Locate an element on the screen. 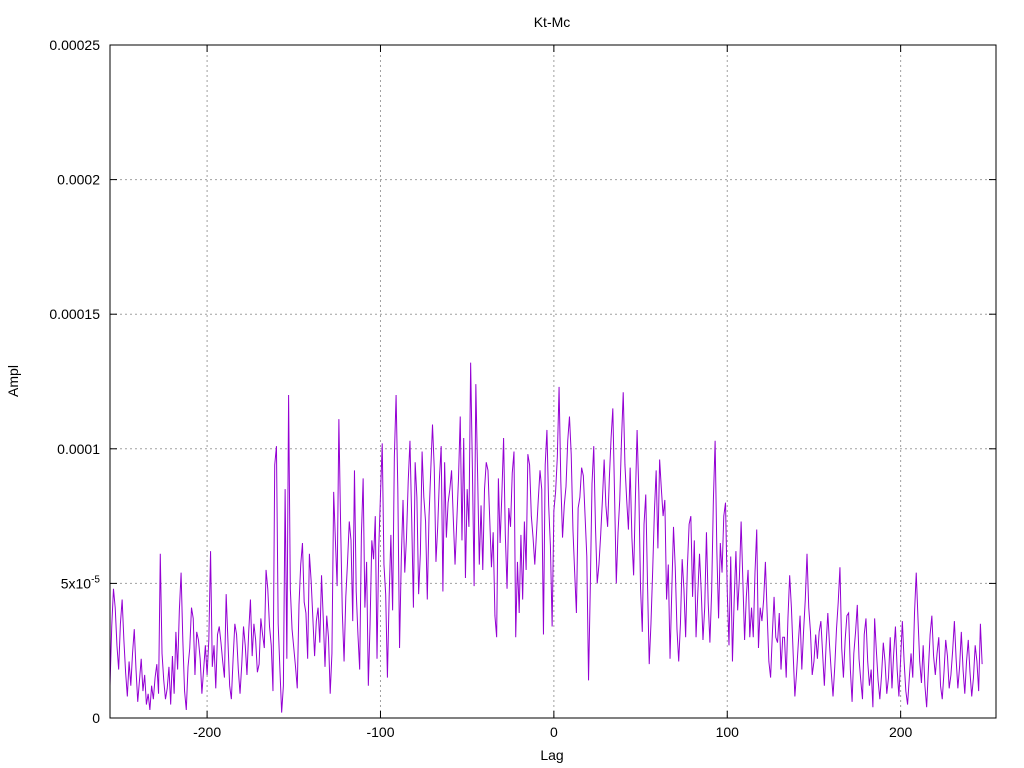 The width and height of the screenshot is (1024, 768). y-tick-label: 0.00025 is located at coordinates (74, 45).